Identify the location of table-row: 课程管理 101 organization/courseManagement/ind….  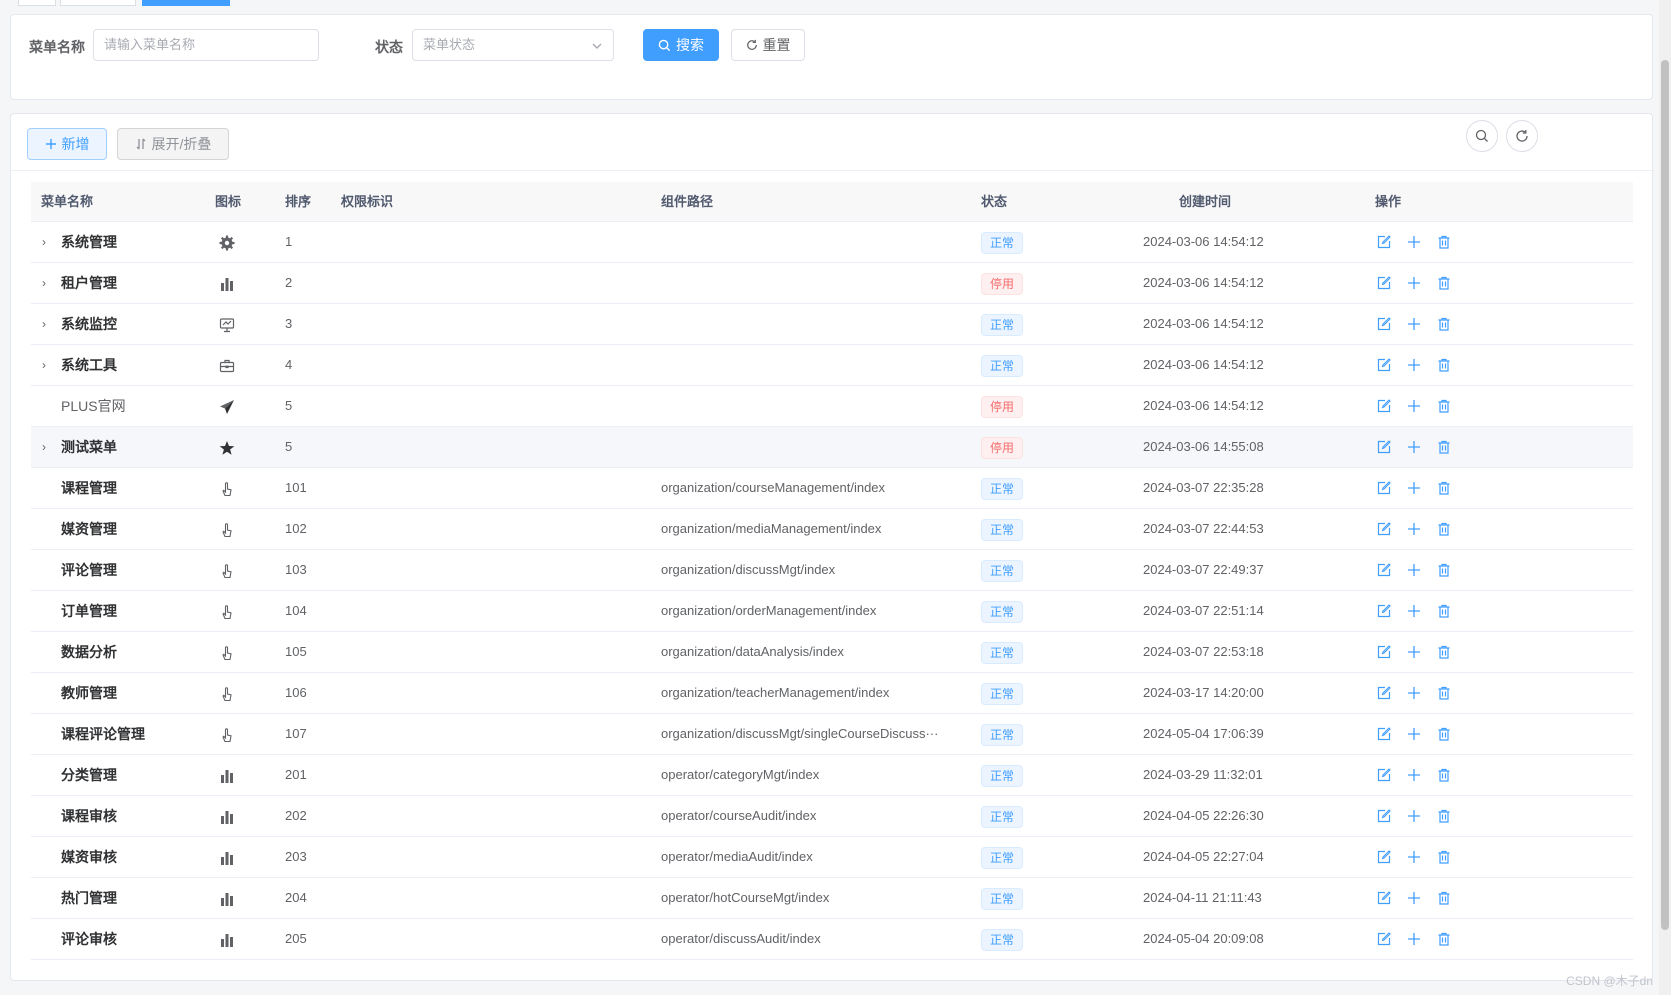
(832, 488).